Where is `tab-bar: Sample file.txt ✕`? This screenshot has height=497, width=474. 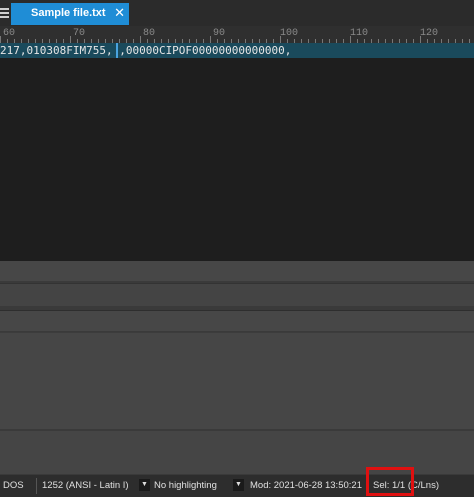
tab-bar: Sample file.txt ✕ is located at coordinates (237, 13).